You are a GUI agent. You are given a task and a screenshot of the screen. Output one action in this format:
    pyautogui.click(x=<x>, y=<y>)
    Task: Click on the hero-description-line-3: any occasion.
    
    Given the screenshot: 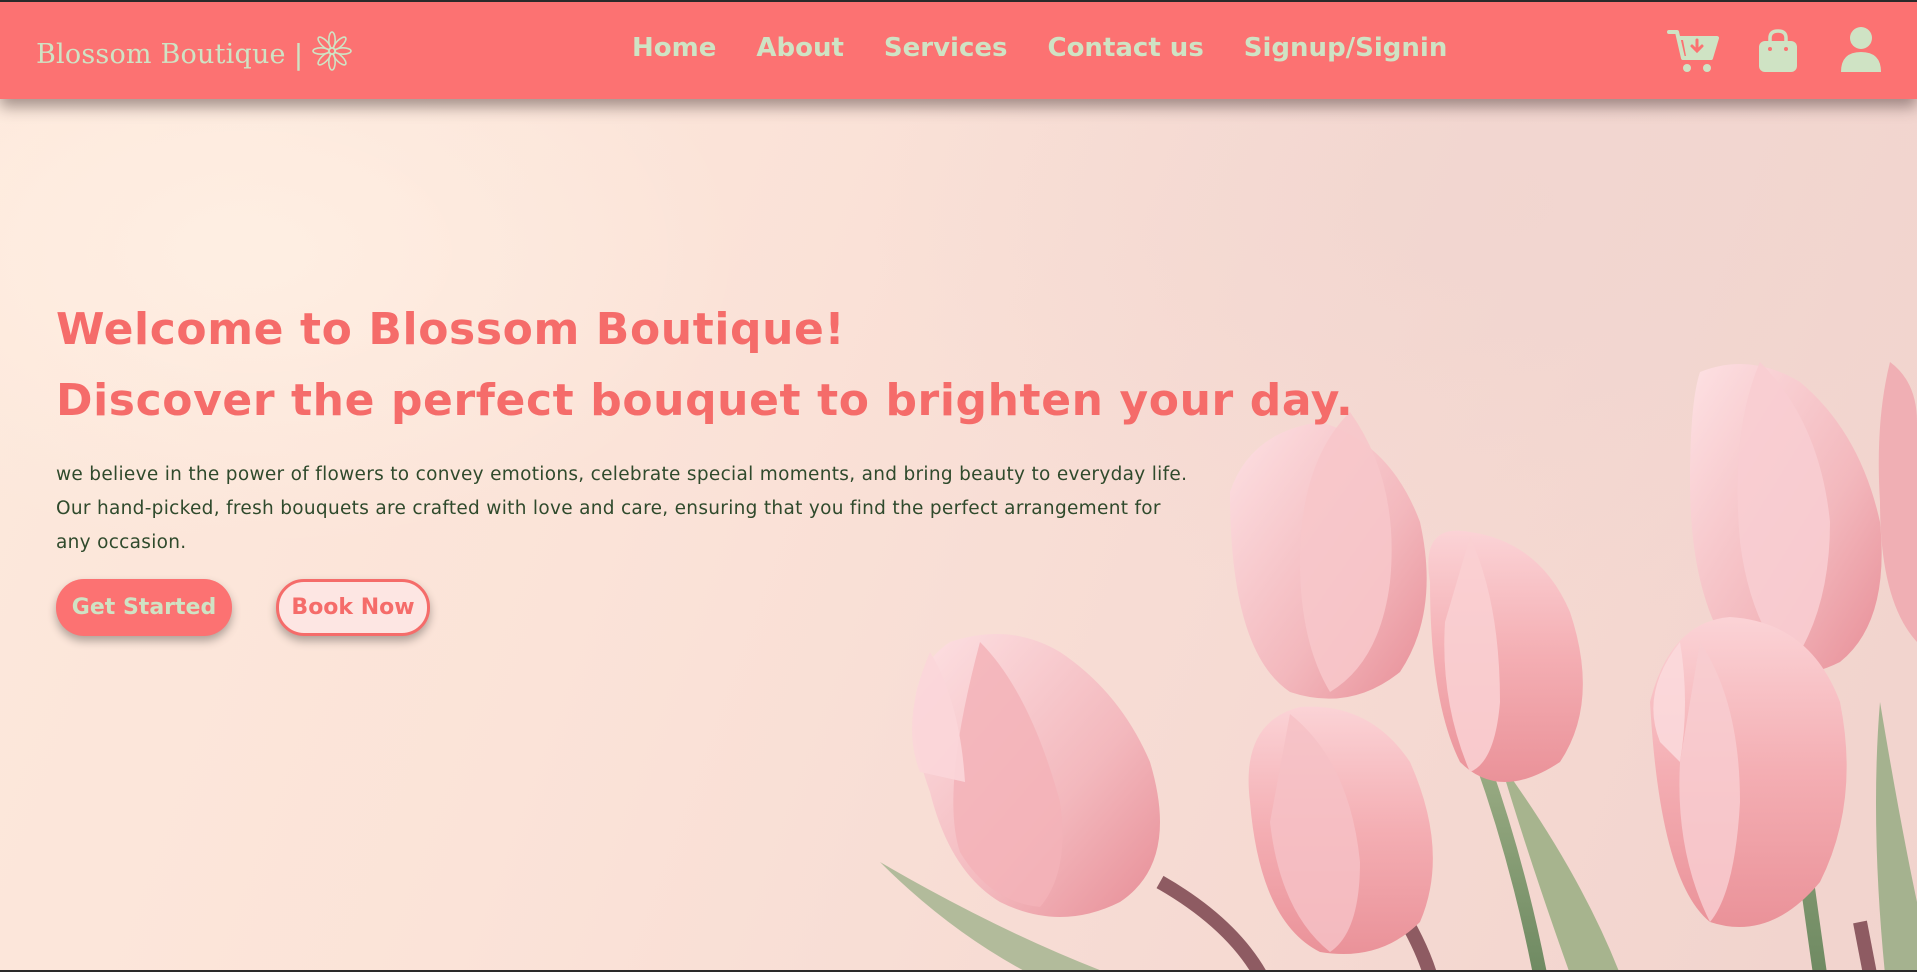 What is the action you would take?
    pyautogui.click(x=121, y=542)
    